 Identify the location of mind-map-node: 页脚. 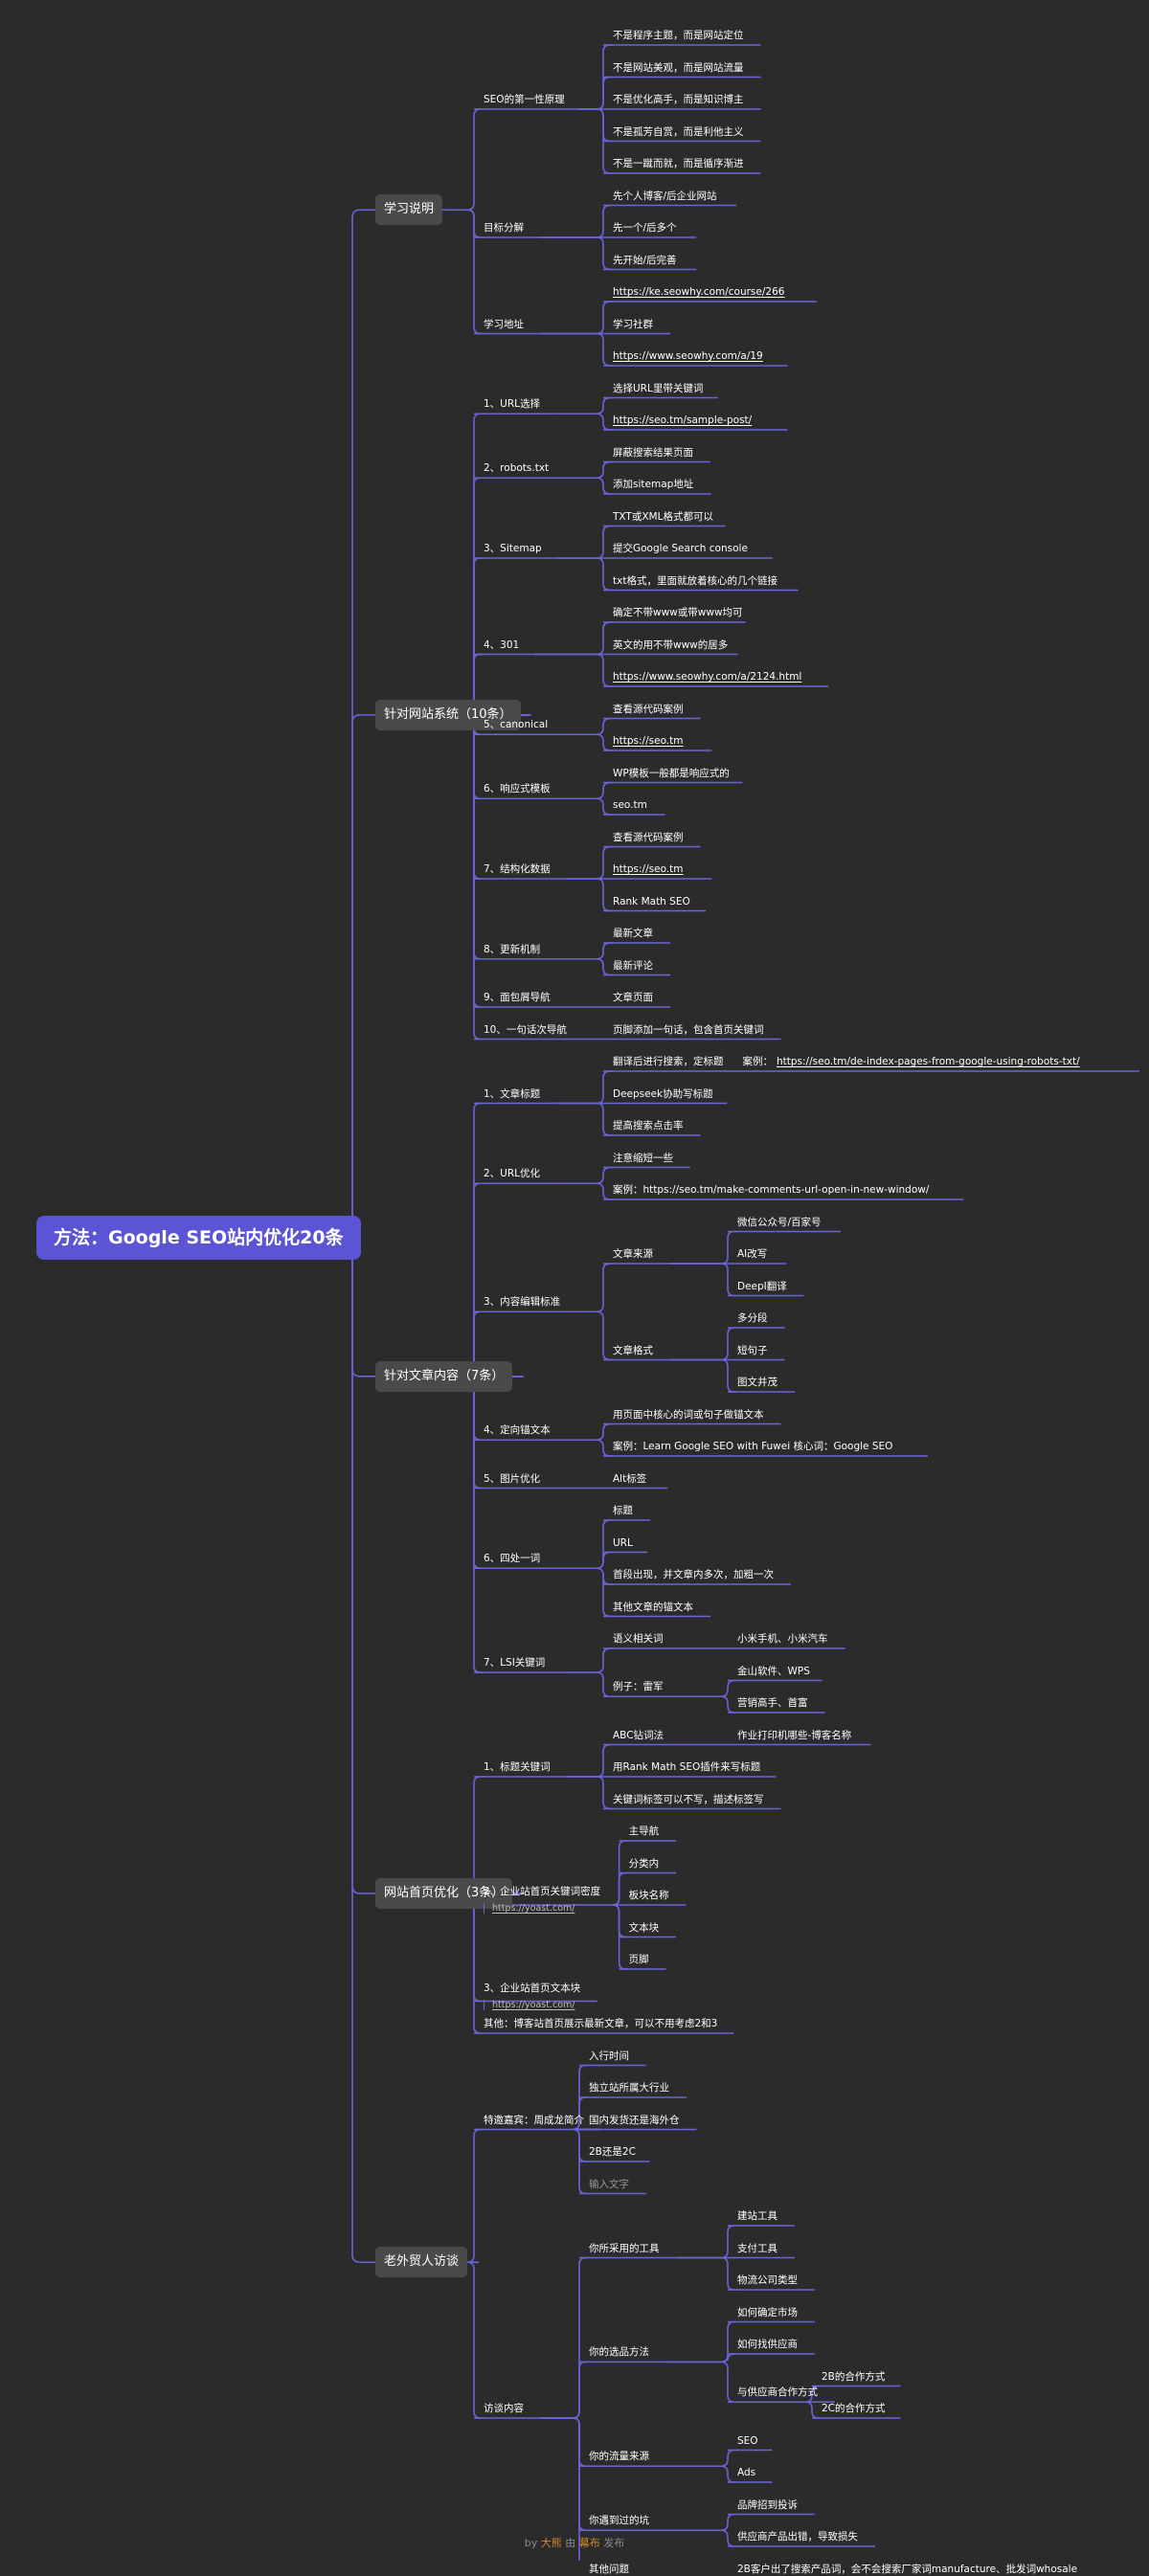
(639, 1957).